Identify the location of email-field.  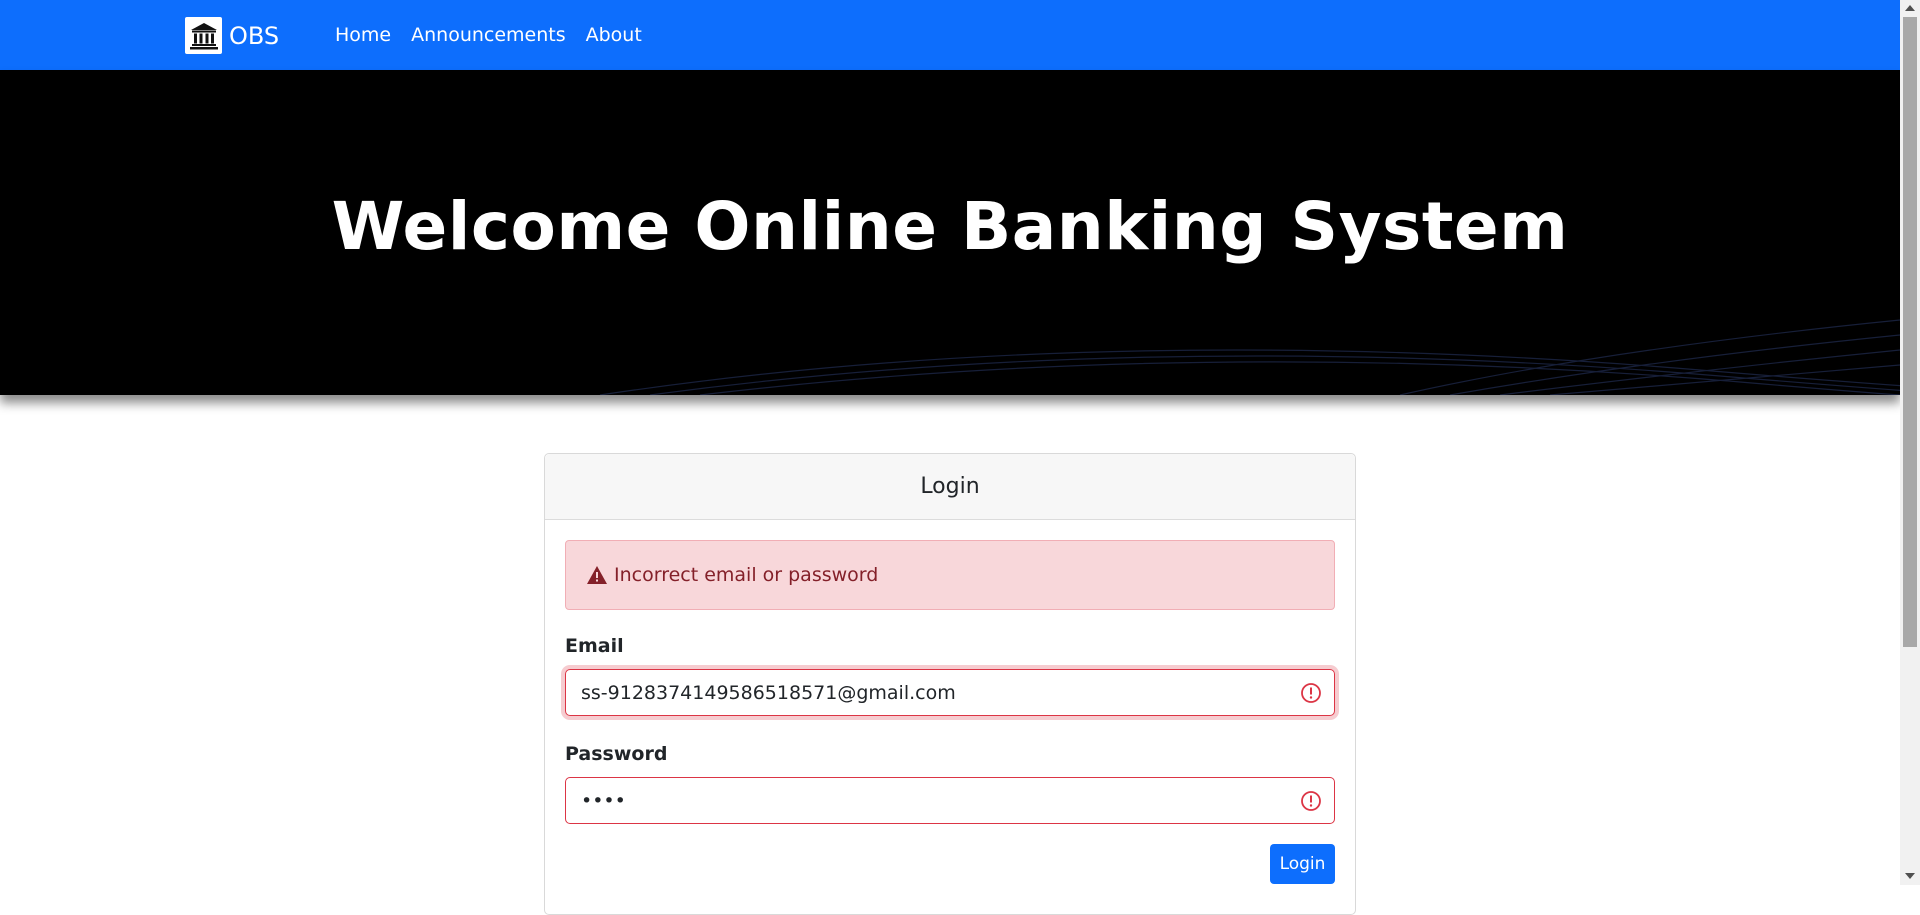
(950, 692).